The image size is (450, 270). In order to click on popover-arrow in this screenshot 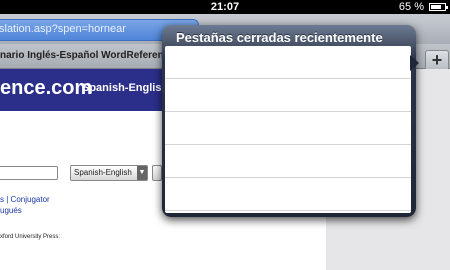, I will do `click(414, 63)`.